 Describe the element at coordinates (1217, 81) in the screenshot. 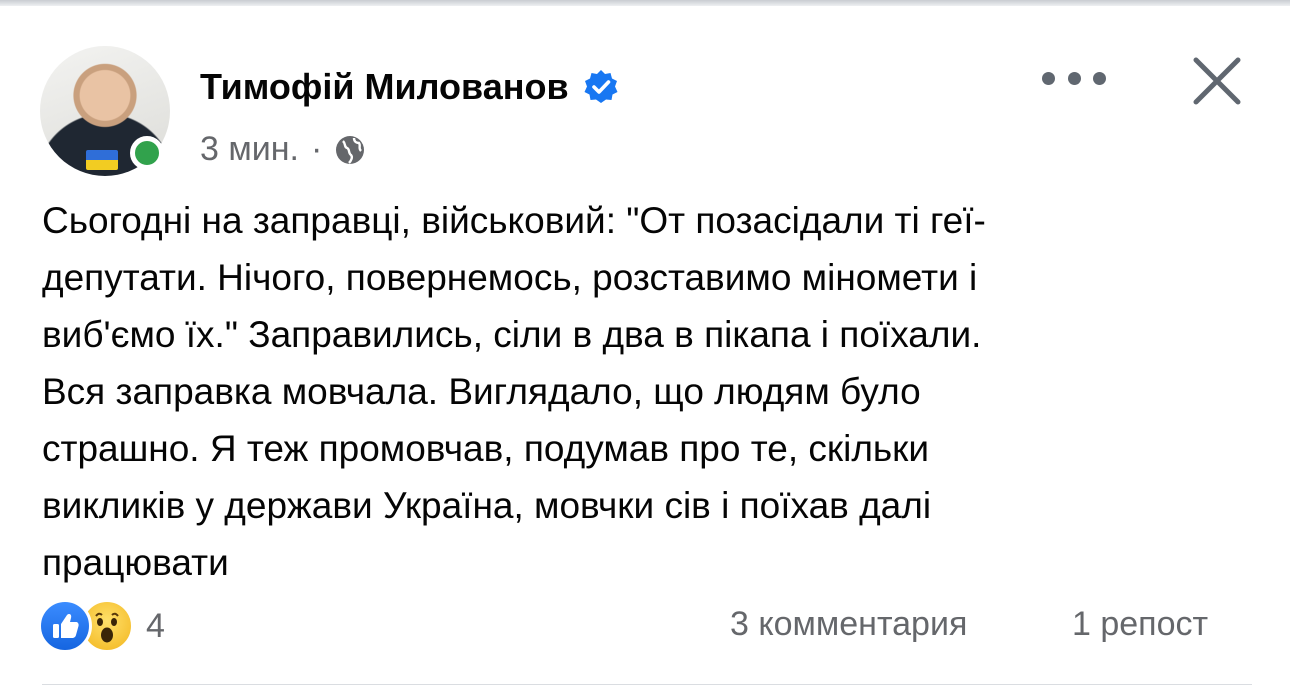

I see `close-icon` at that location.